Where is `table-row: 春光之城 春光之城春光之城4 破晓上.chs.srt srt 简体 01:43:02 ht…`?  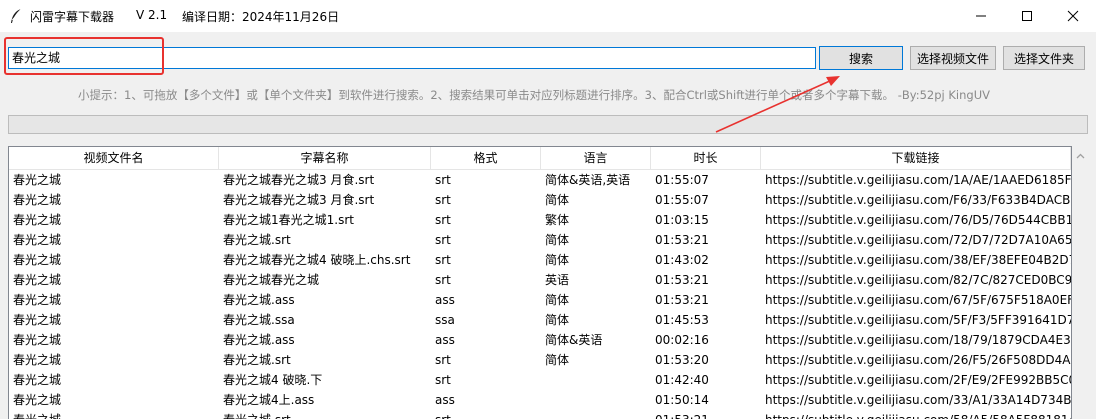
table-row: 春光之城 春光之城春光之城4 破晓上.chs.srt srt 简体 01:43:02 ht… is located at coordinates (540, 260).